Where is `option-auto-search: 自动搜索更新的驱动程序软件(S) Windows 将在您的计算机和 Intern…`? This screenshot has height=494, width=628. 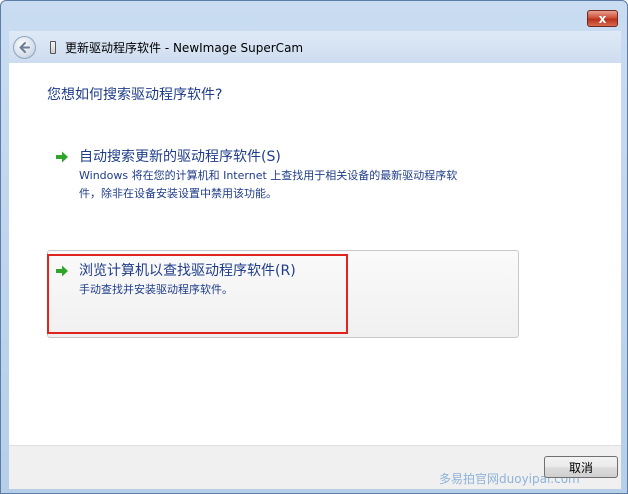
option-auto-search: 自动搜索更新的驱动程序软件(S) Windows 将在您的计算机和 Intern… is located at coordinates (280, 175).